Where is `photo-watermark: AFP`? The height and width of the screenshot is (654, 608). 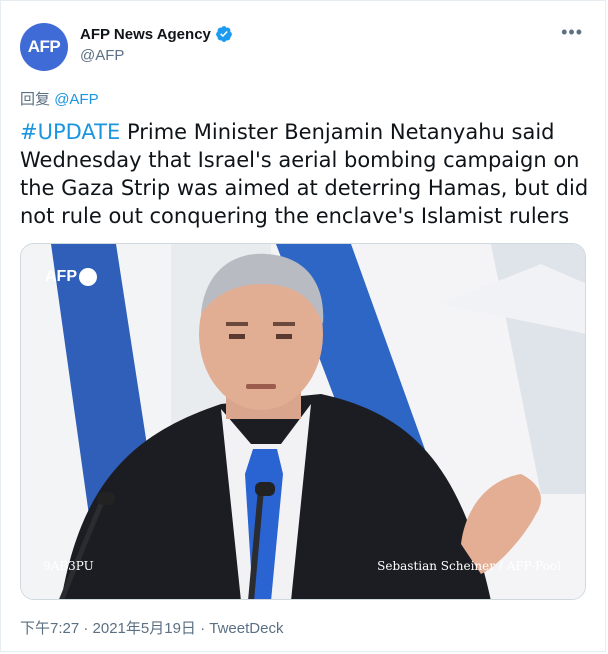 photo-watermark: AFP is located at coordinates (71, 277).